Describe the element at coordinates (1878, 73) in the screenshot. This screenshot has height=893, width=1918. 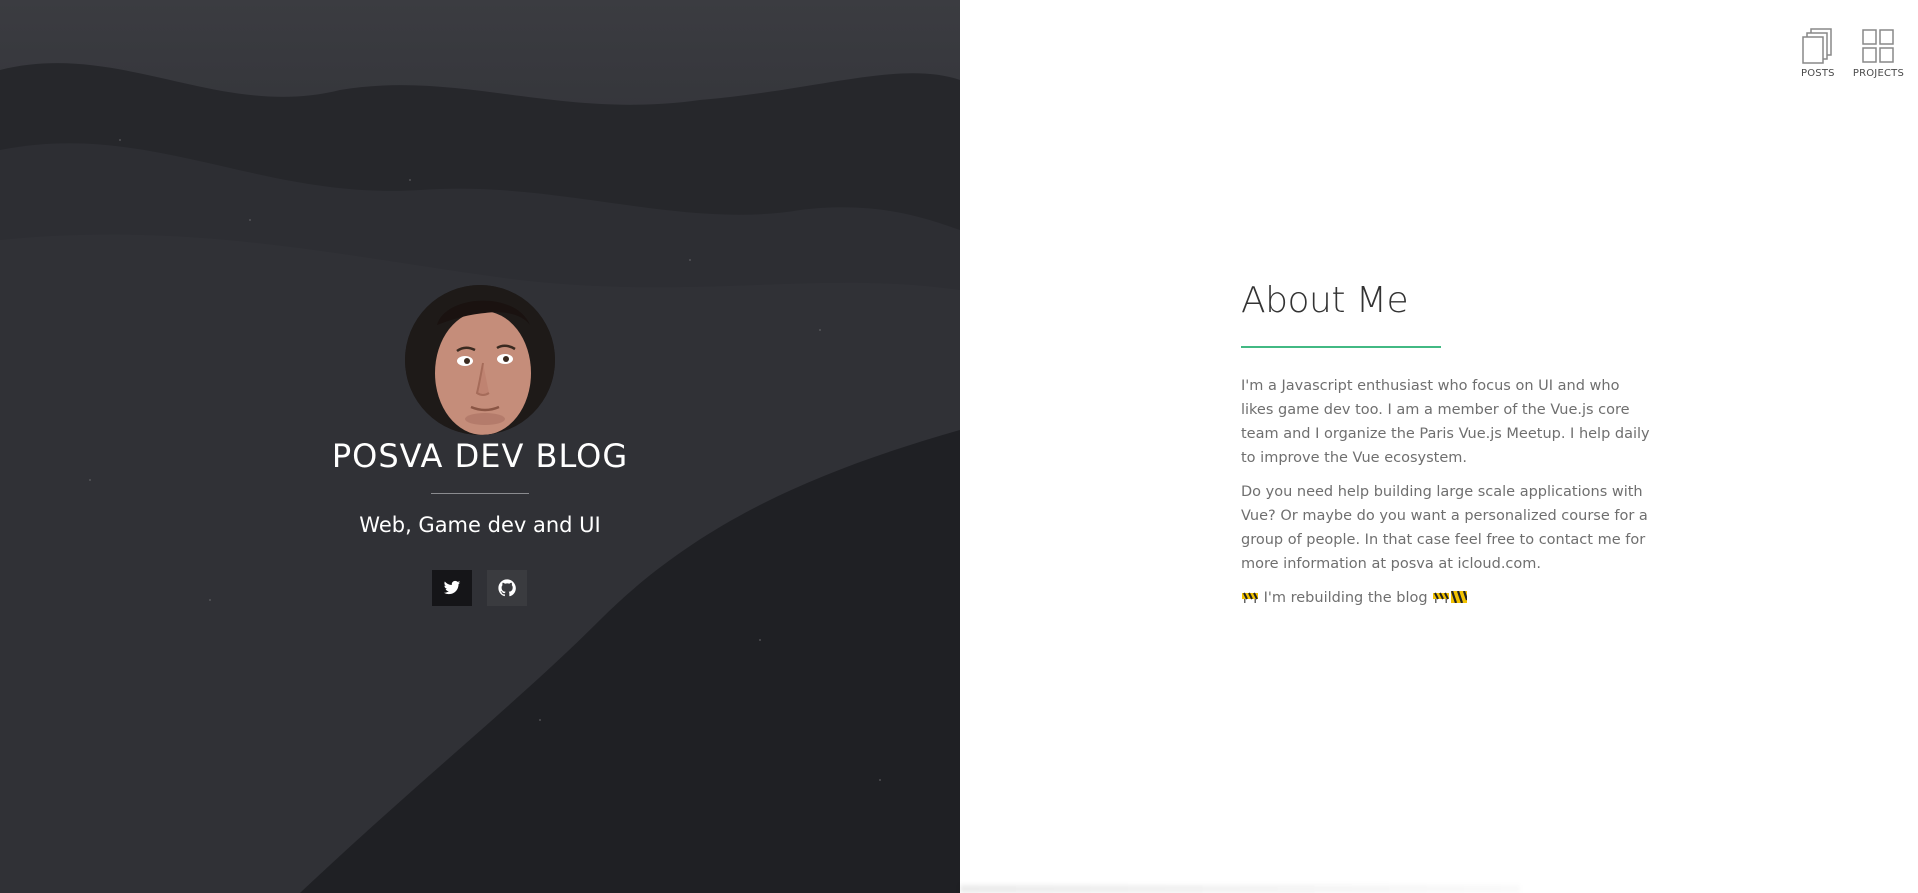
I see `nav-projects-label: PROJECTS` at that location.